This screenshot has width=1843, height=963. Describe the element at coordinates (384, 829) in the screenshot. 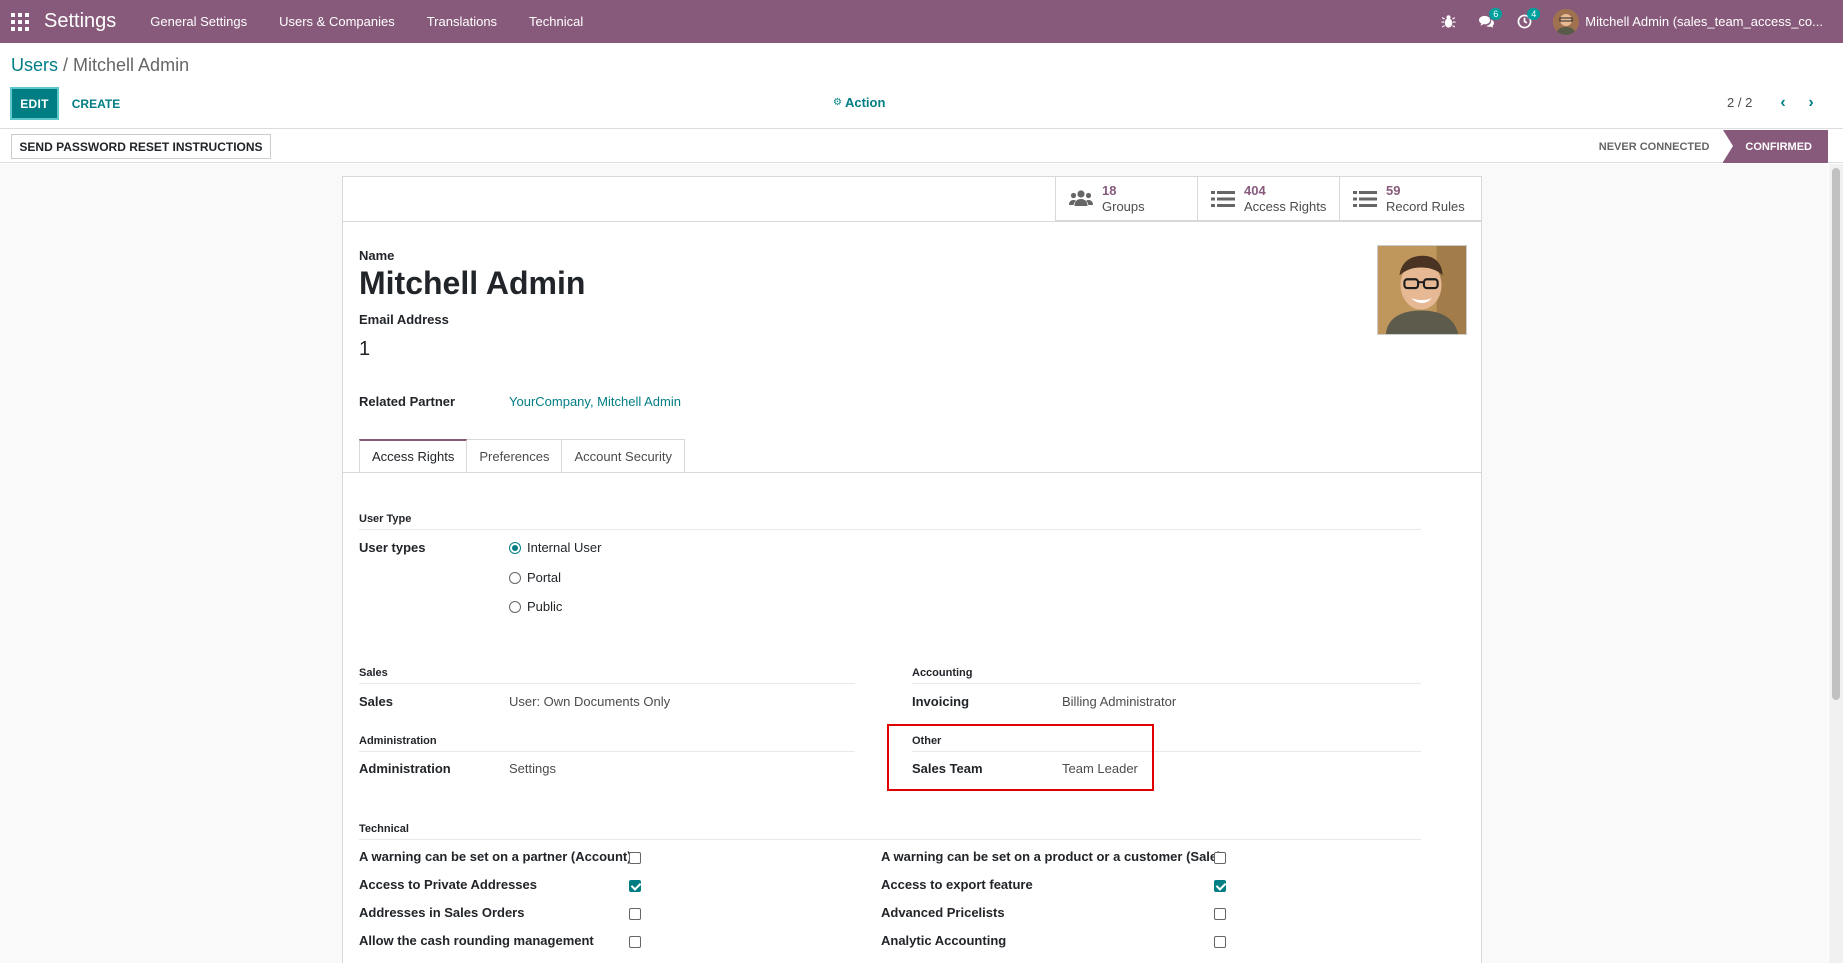

I see `technical-section-title: Technical` at that location.